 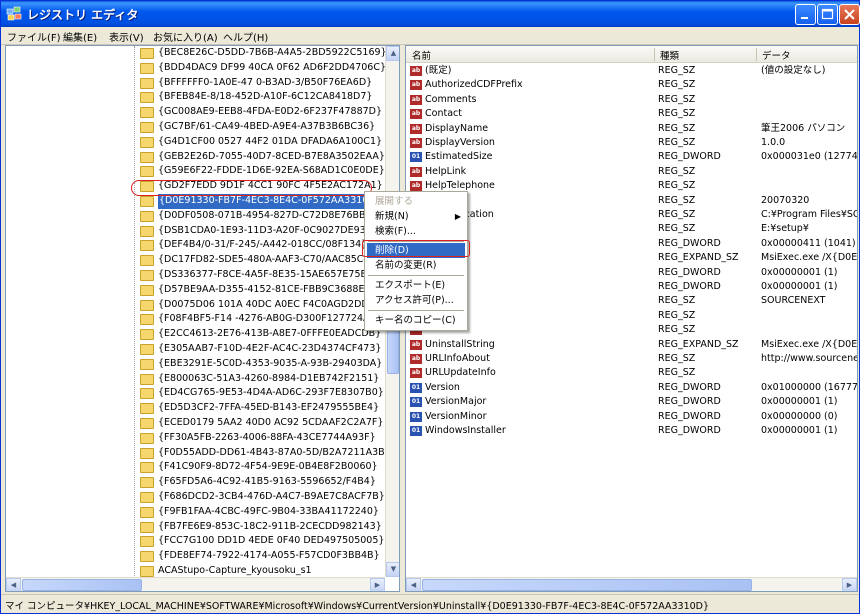 What do you see at coordinates (631, 373) in the screenshot?
I see `value-row: ab URLUpdateInfo REG_SZ` at bounding box center [631, 373].